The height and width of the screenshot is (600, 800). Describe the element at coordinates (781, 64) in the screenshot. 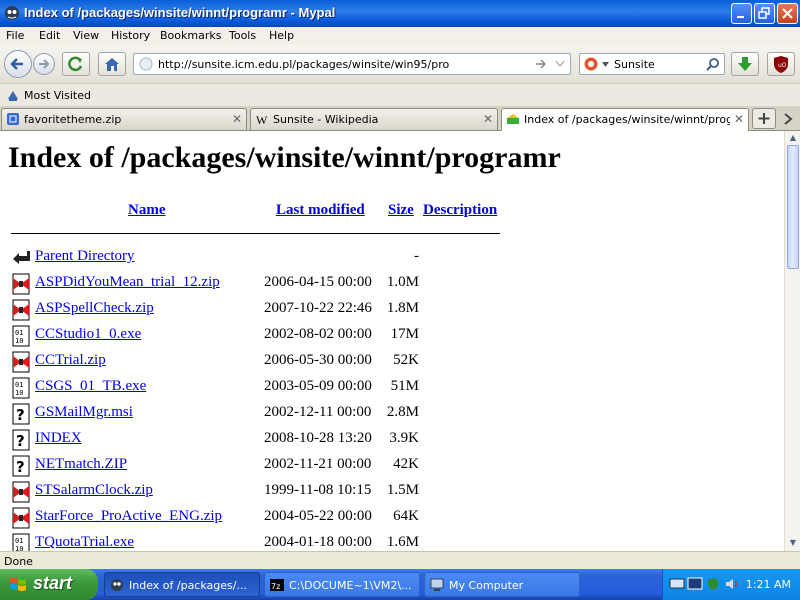

I see `ublock-button: uO` at that location.